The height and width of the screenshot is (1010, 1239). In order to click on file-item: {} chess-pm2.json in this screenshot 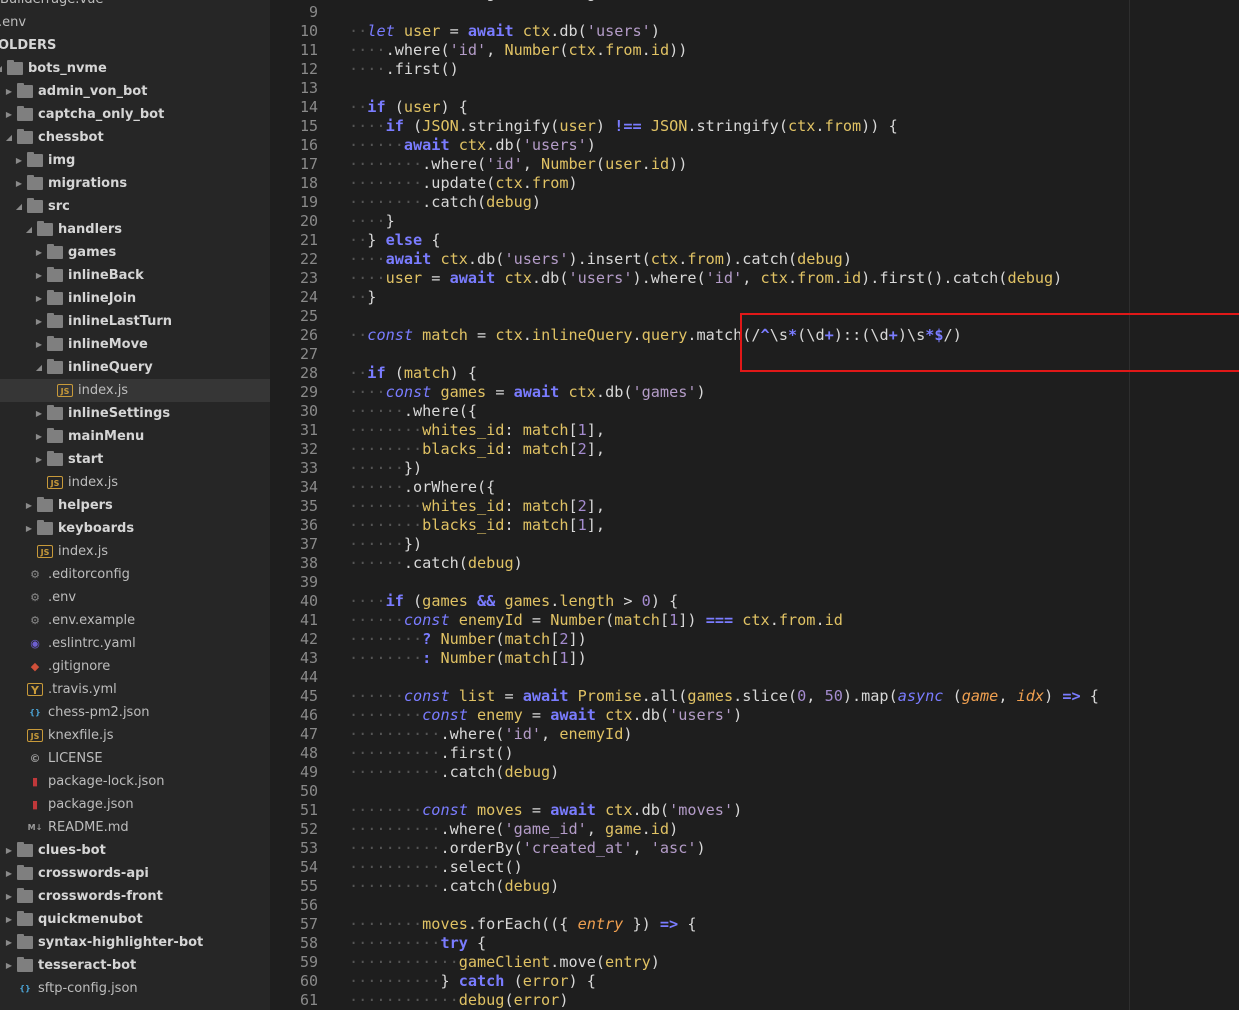, I will do `click(135, 712)`.